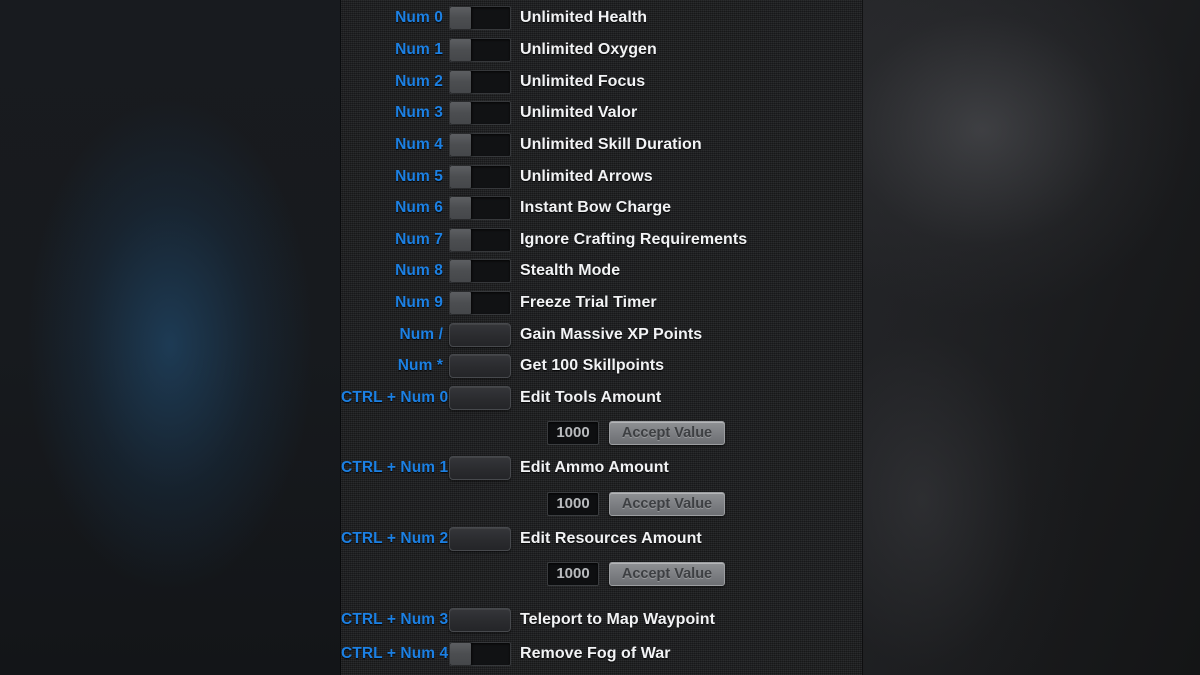 This screenshot has width=1200, height=675. Describe the element at coordinates (596, 207) in the screenshot. I see `cheat-label: Instant Bow Charge` at that location.